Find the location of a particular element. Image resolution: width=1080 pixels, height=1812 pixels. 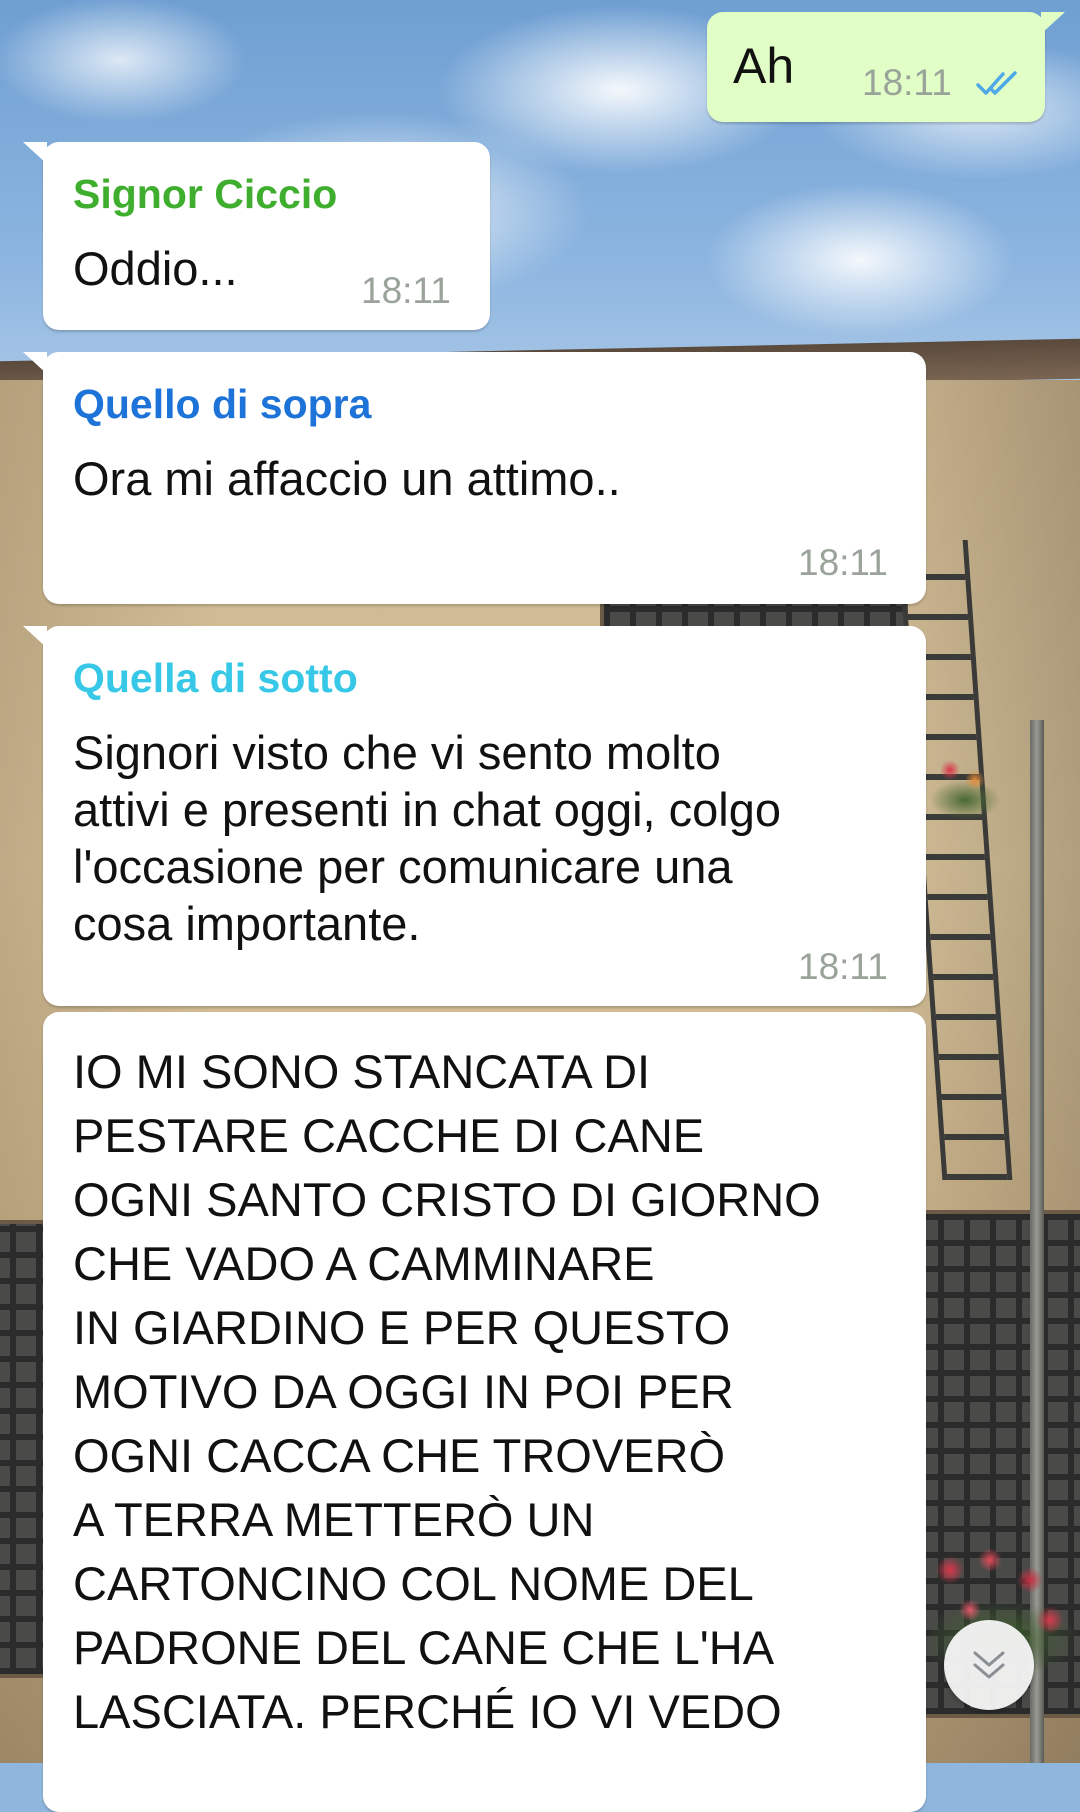

sender-name: Quello di sopra is located at coordinates (222, 404).